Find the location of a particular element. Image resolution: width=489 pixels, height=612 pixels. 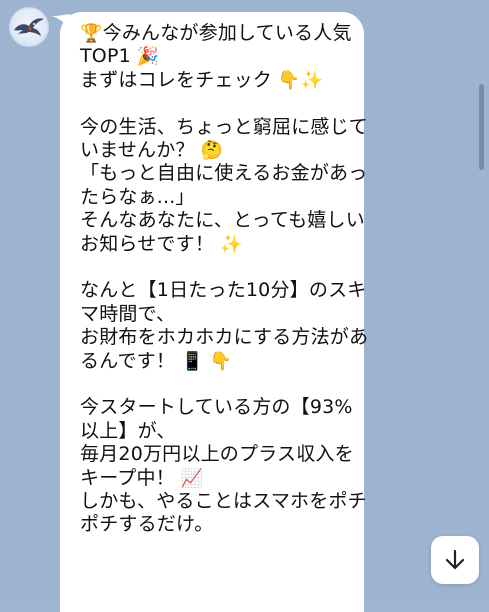

message-line-text: たらなぁ...」 is located at coordinates (137, 196).